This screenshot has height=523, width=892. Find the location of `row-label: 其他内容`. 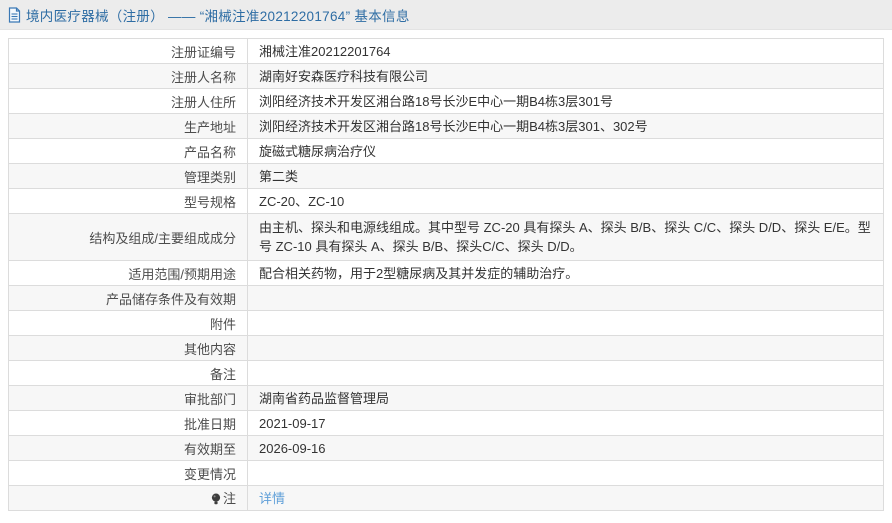

row-label: 其他内容 is located at coordinates (128, 348).